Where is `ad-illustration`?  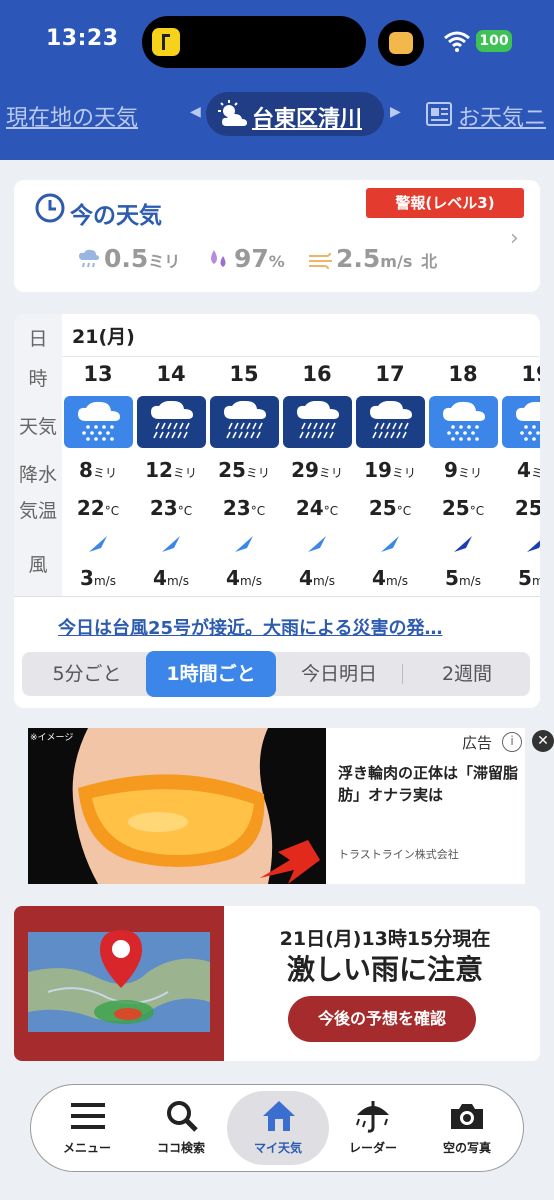 ad-illustration is located at coordinates (177, 806).